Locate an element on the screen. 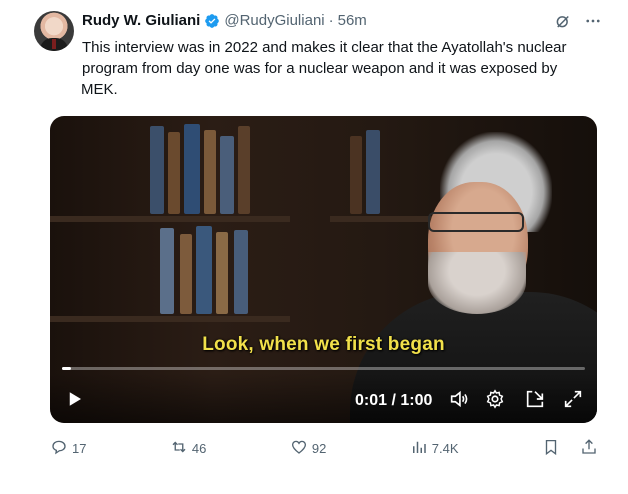  reply-icon is located at coordinates (59, 448).